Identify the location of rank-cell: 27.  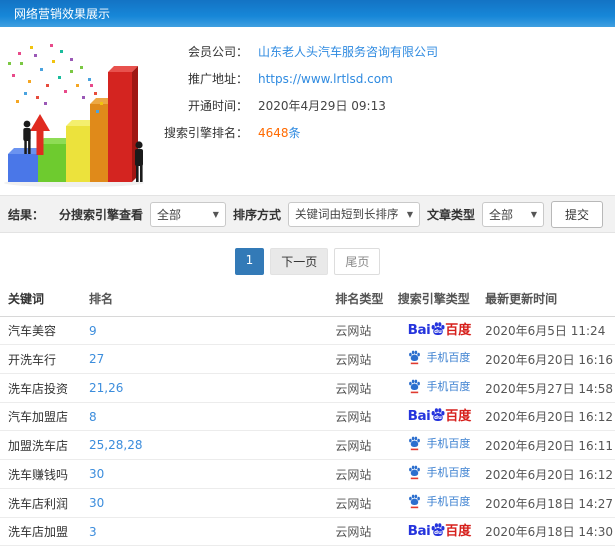
(210, 359).